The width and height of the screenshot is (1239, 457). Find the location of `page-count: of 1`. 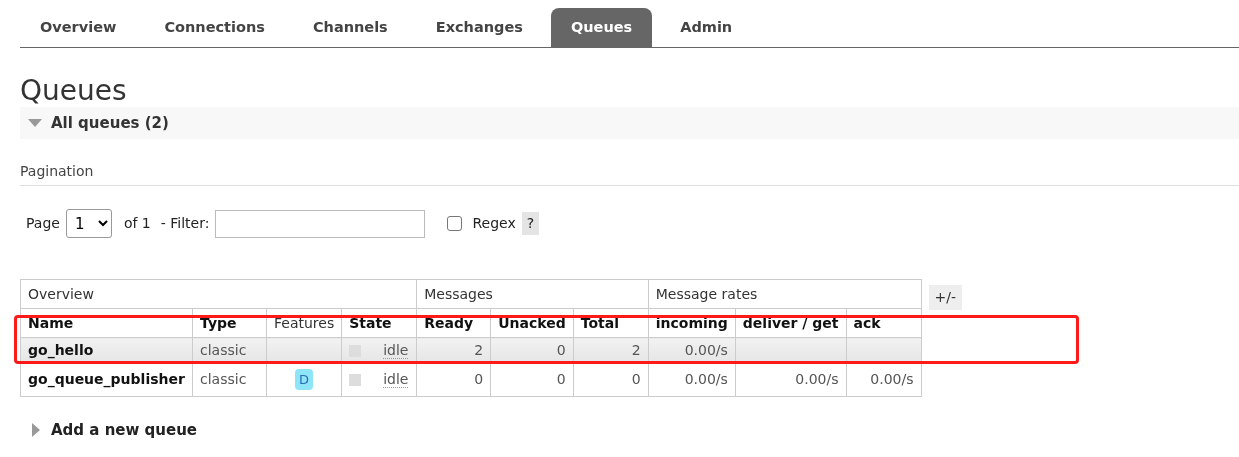

page-count: of 1 is located at coordinates (137, 224).